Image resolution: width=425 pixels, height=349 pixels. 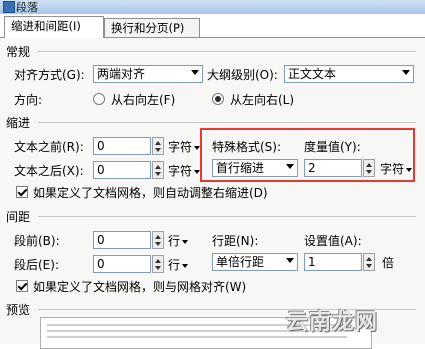 I want to click on setting-value-unit: 倍, so click(x=388, y=263).